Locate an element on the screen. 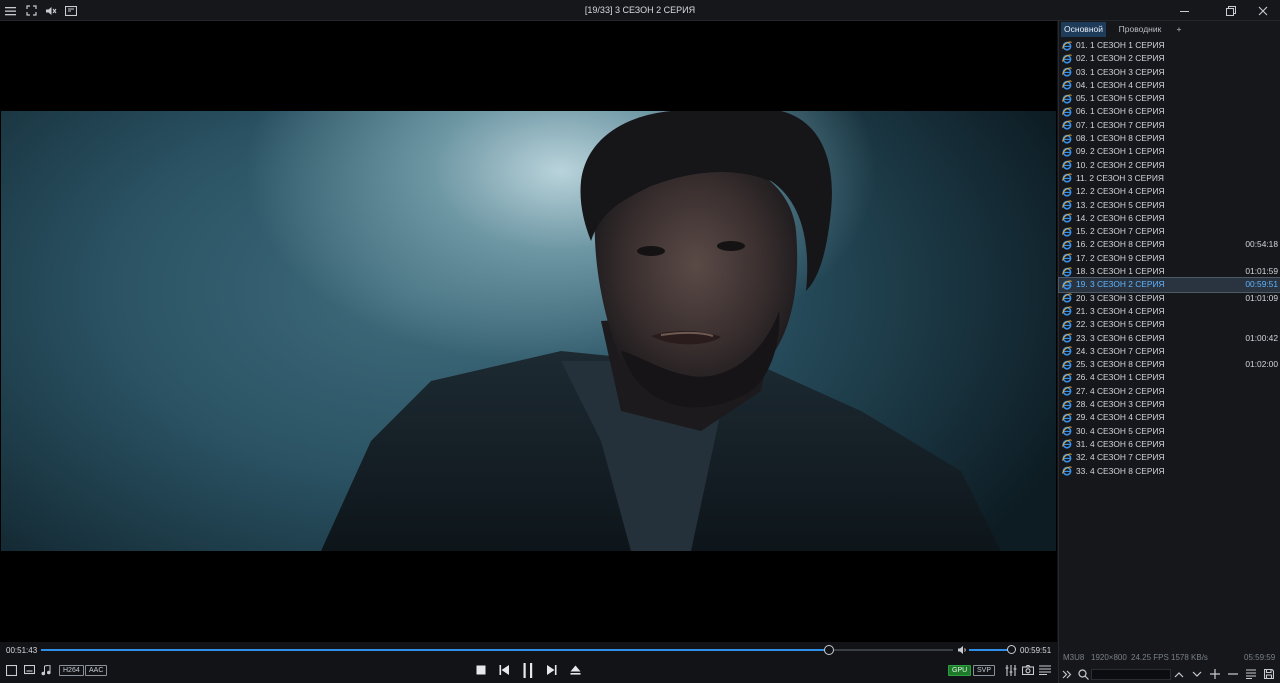 The height and width of the screenshot is (683, 1280). playlist-item: 09. 2 СЕЗОН 1 СЕРИЯ is located at coordinates (1169, 151).